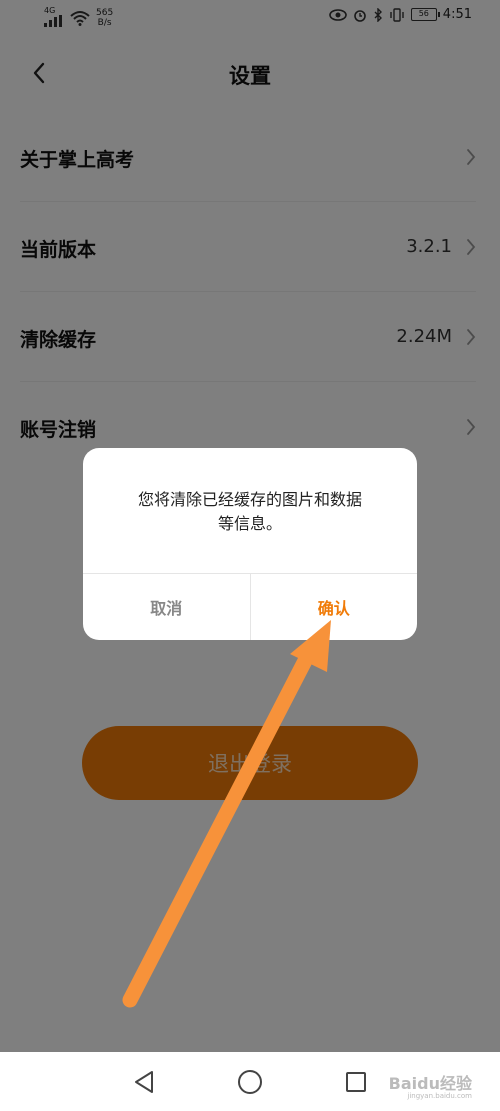 The height and width of the screenshot is (1111, 500). I want to click on nav-back-button, so click(144, 1082).